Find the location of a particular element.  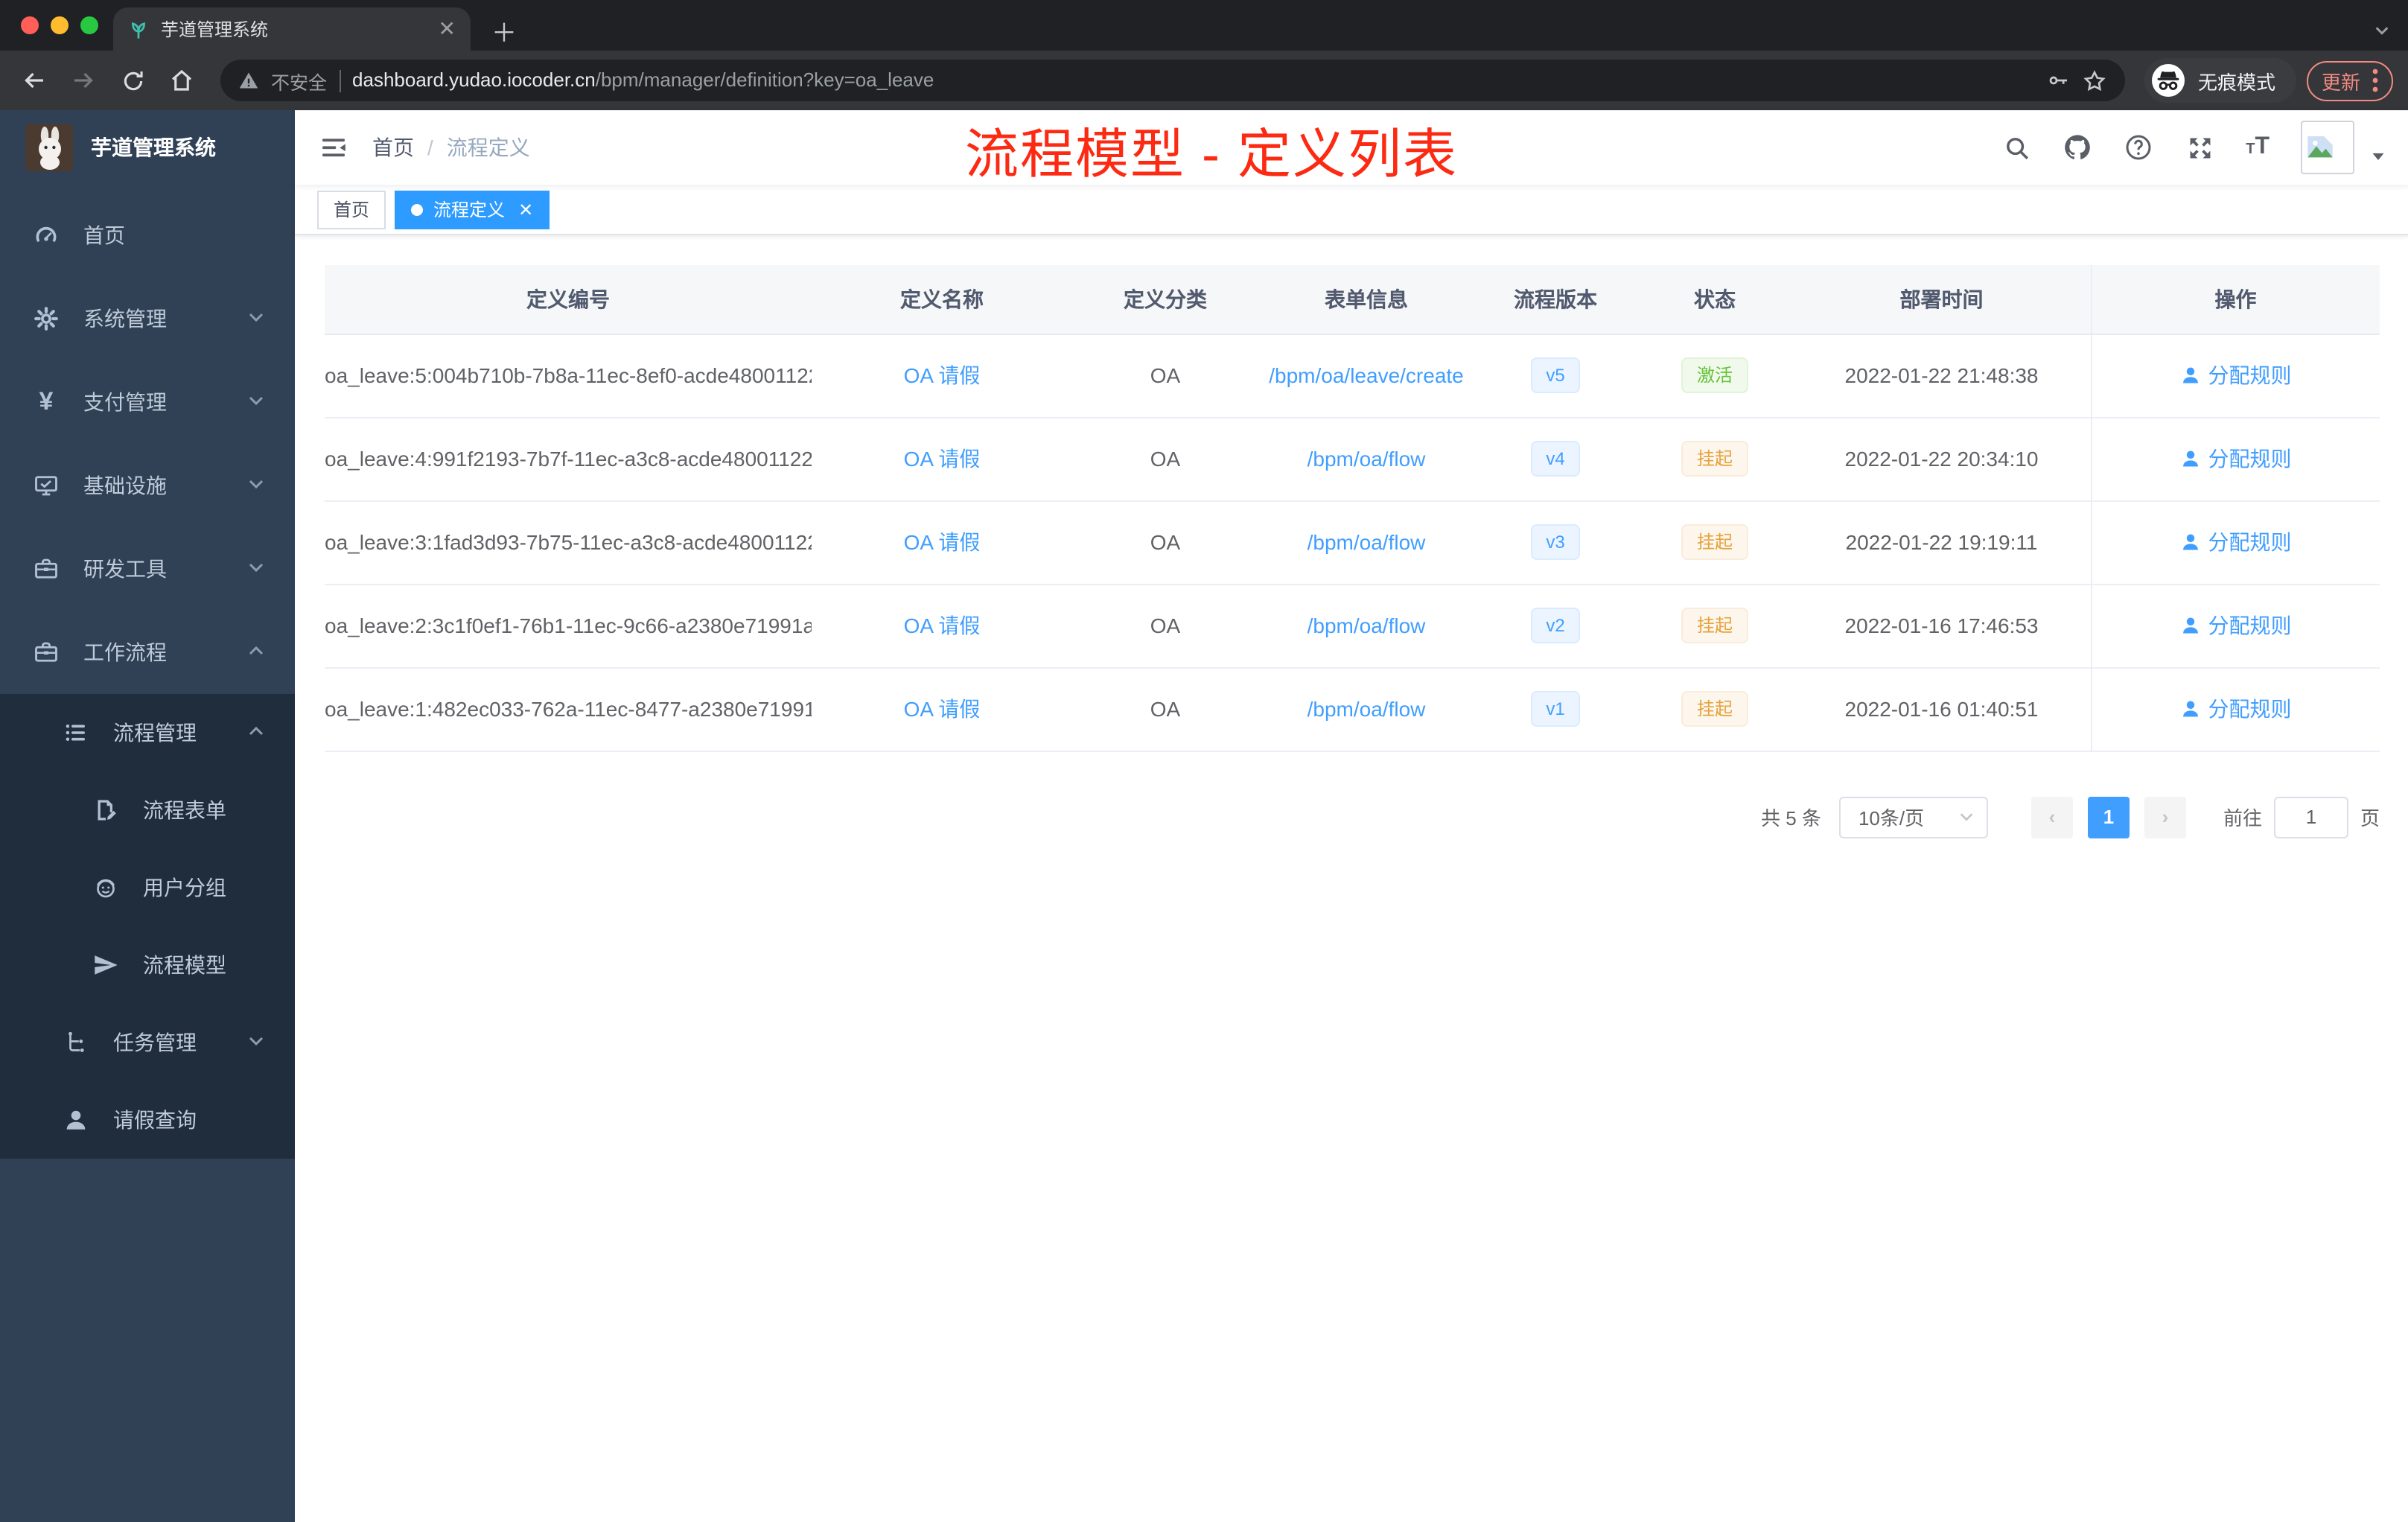

sidebar-item-workflow: 工作流程 is located at coordinates (147, 652).